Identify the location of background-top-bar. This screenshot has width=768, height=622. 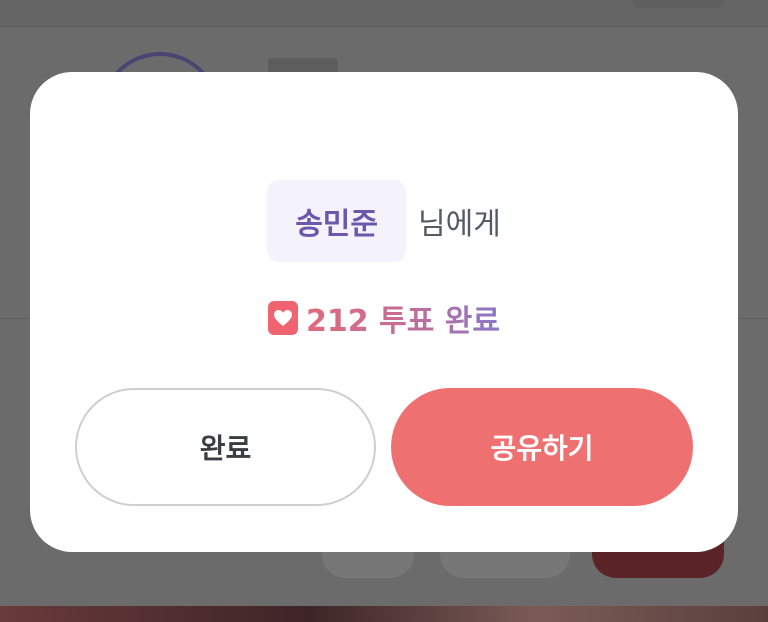
(384, 13).